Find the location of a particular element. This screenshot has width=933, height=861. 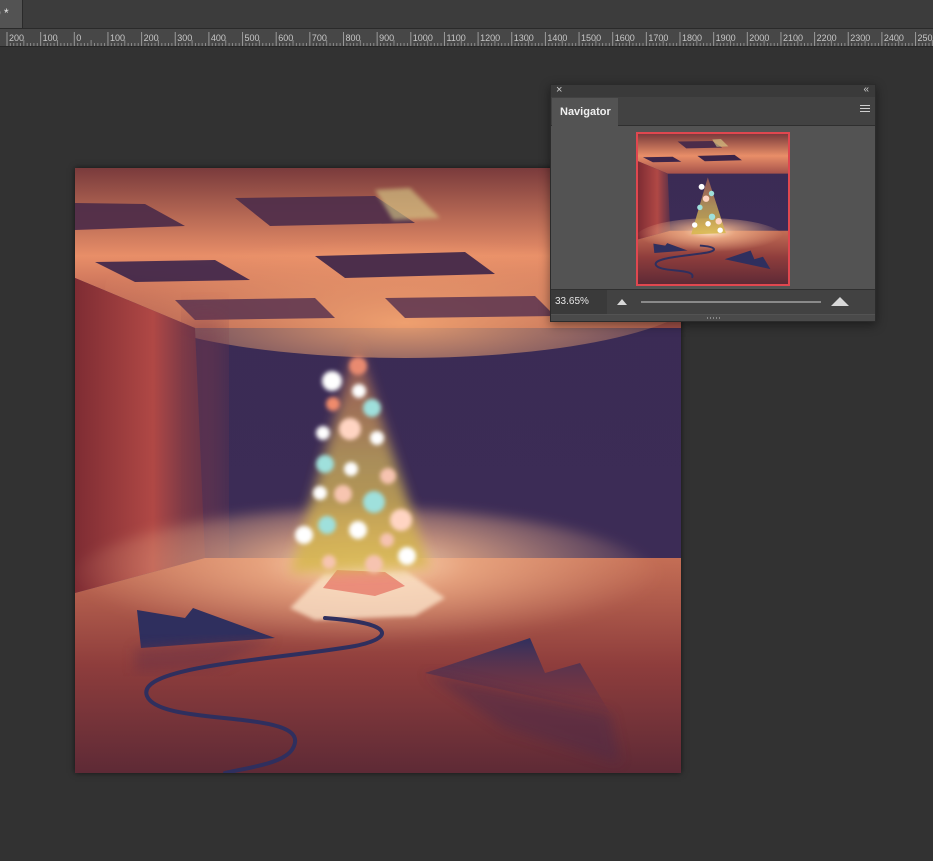

ruler-label: 1800 is located at coordinates (692, 38).